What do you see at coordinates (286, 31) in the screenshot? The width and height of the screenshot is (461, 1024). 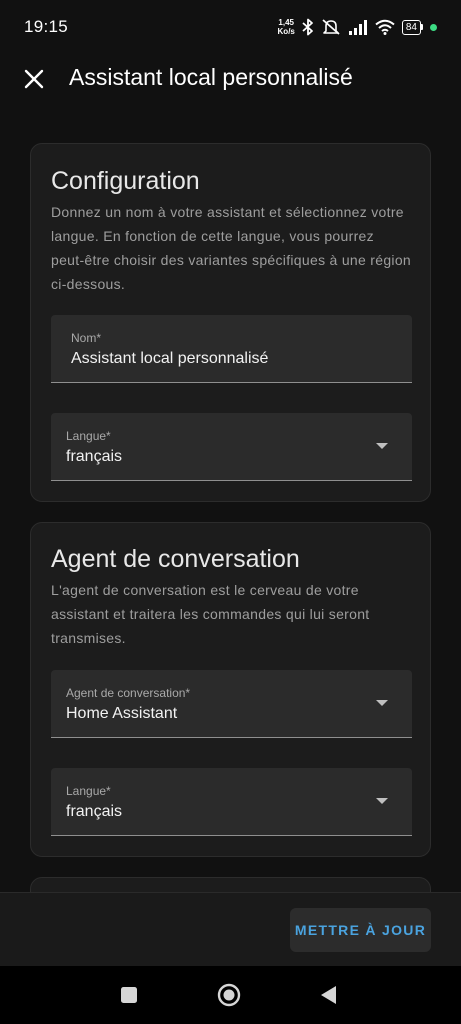 I see `network-speed-unit: Ko/s` at bounding box center [286, 31].